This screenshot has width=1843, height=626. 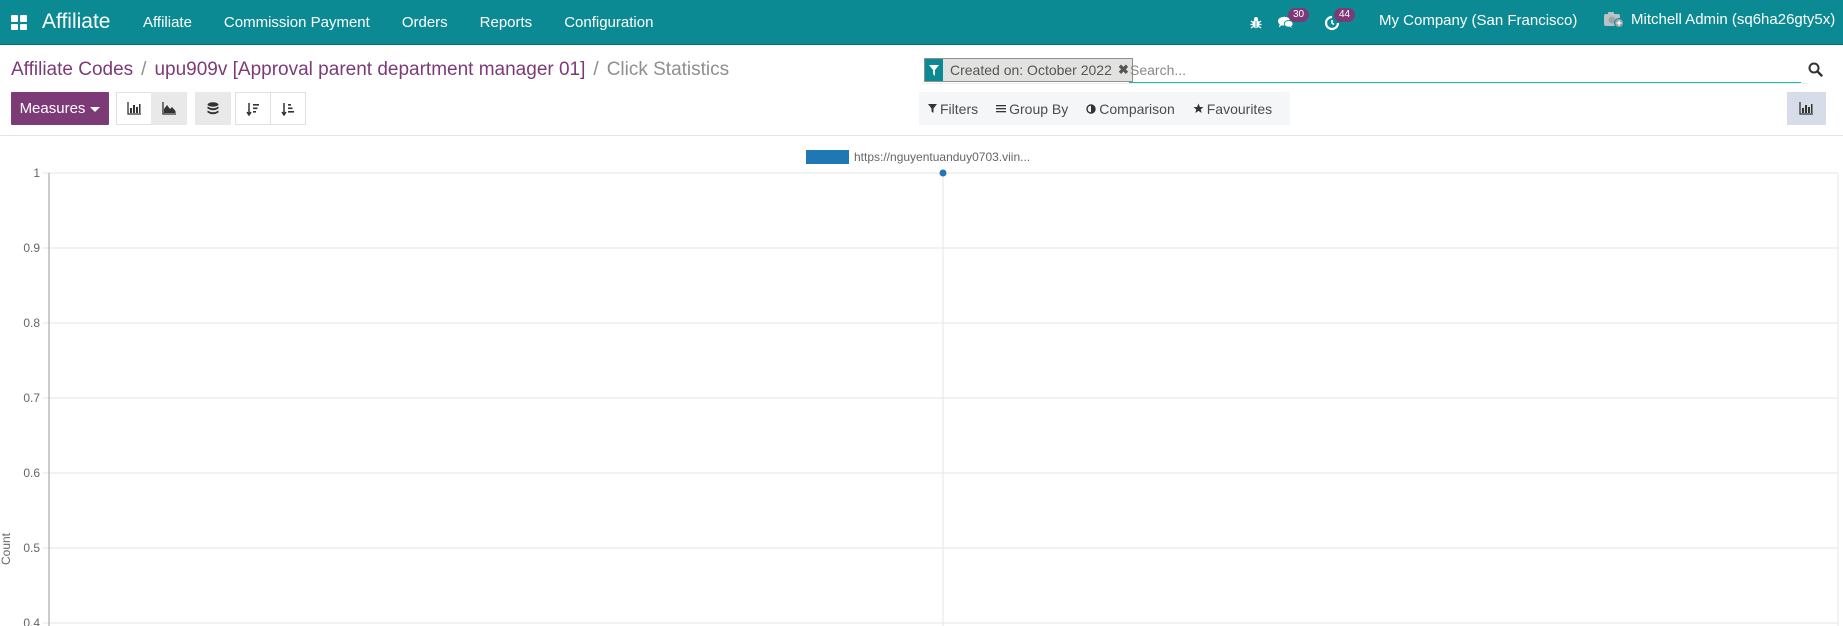 I want to click on chart-type-group, so click(x=151, y=108).